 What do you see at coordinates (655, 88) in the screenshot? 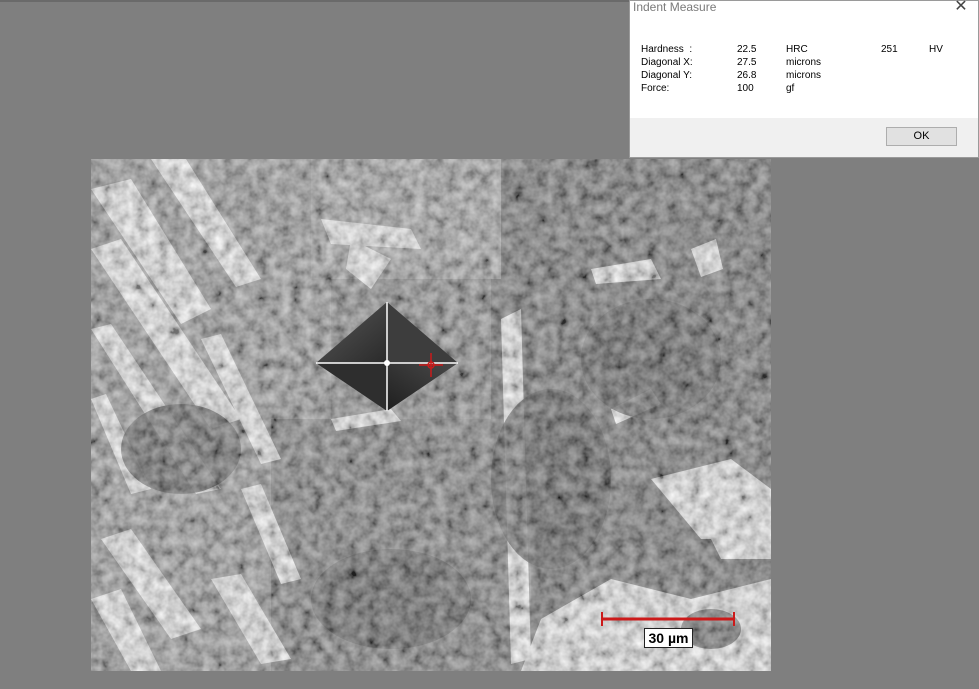
I see `force-label: Force:` at bounding box center [655, 88].